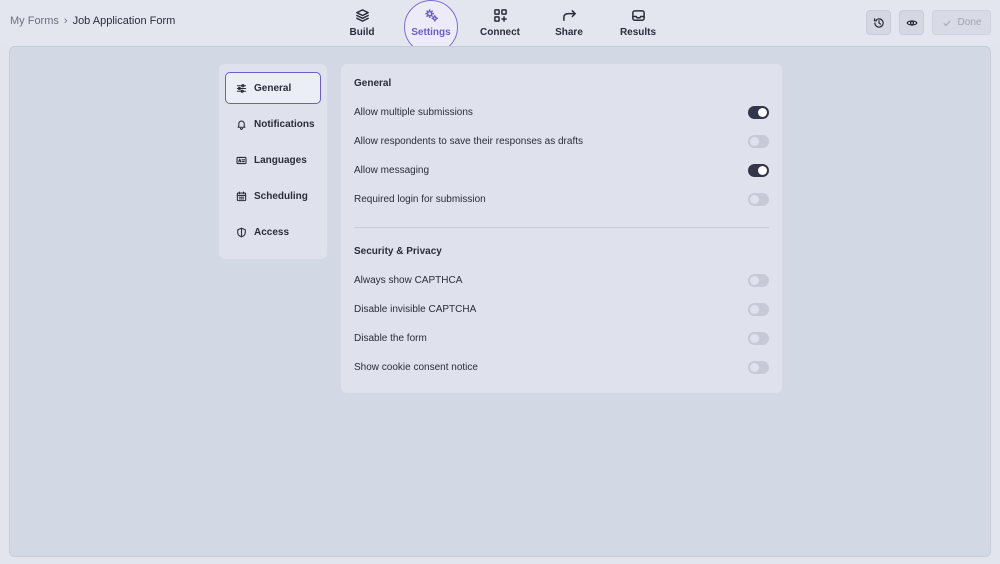 The height and width of the screenshot is (564, 1000). I want to click on calendar-icon, so click(241, 195).